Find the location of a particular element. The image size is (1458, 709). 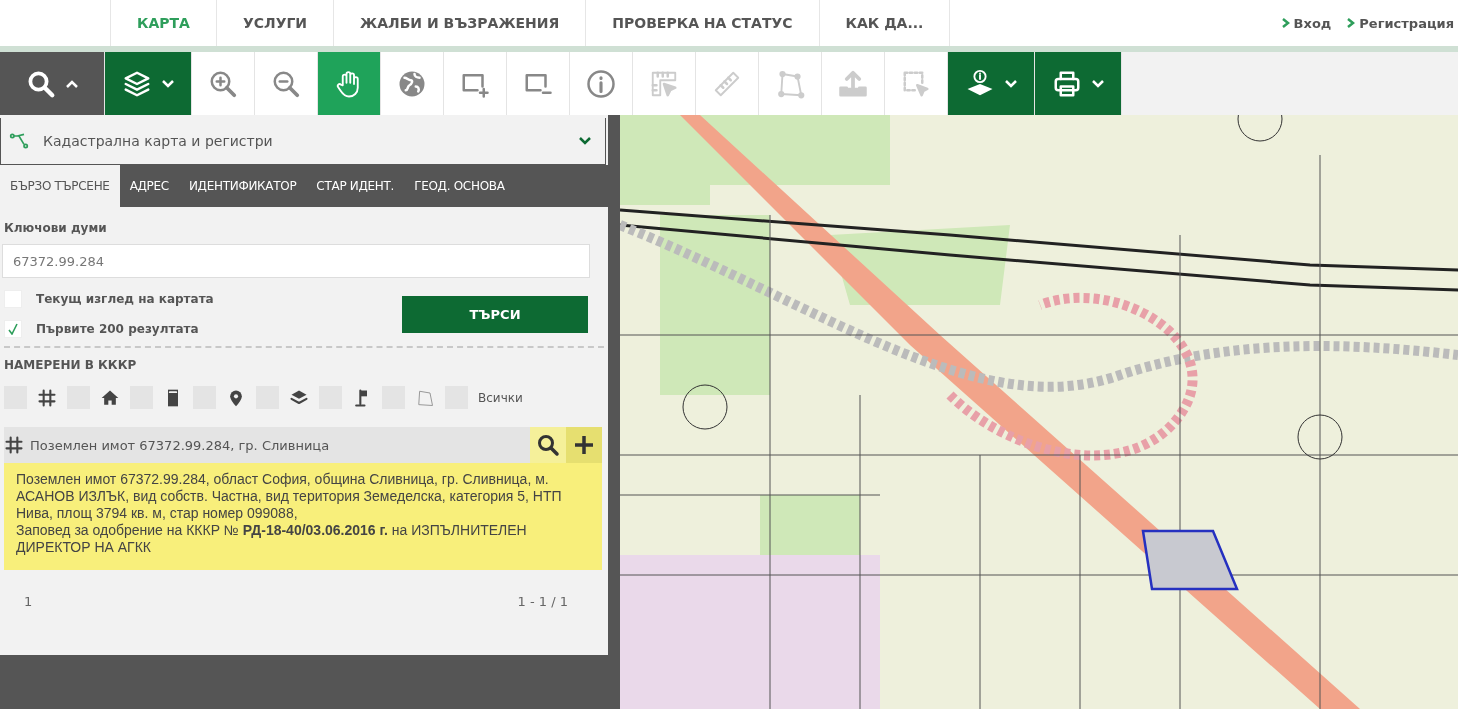

add-button is located at coordinates (584, 445).